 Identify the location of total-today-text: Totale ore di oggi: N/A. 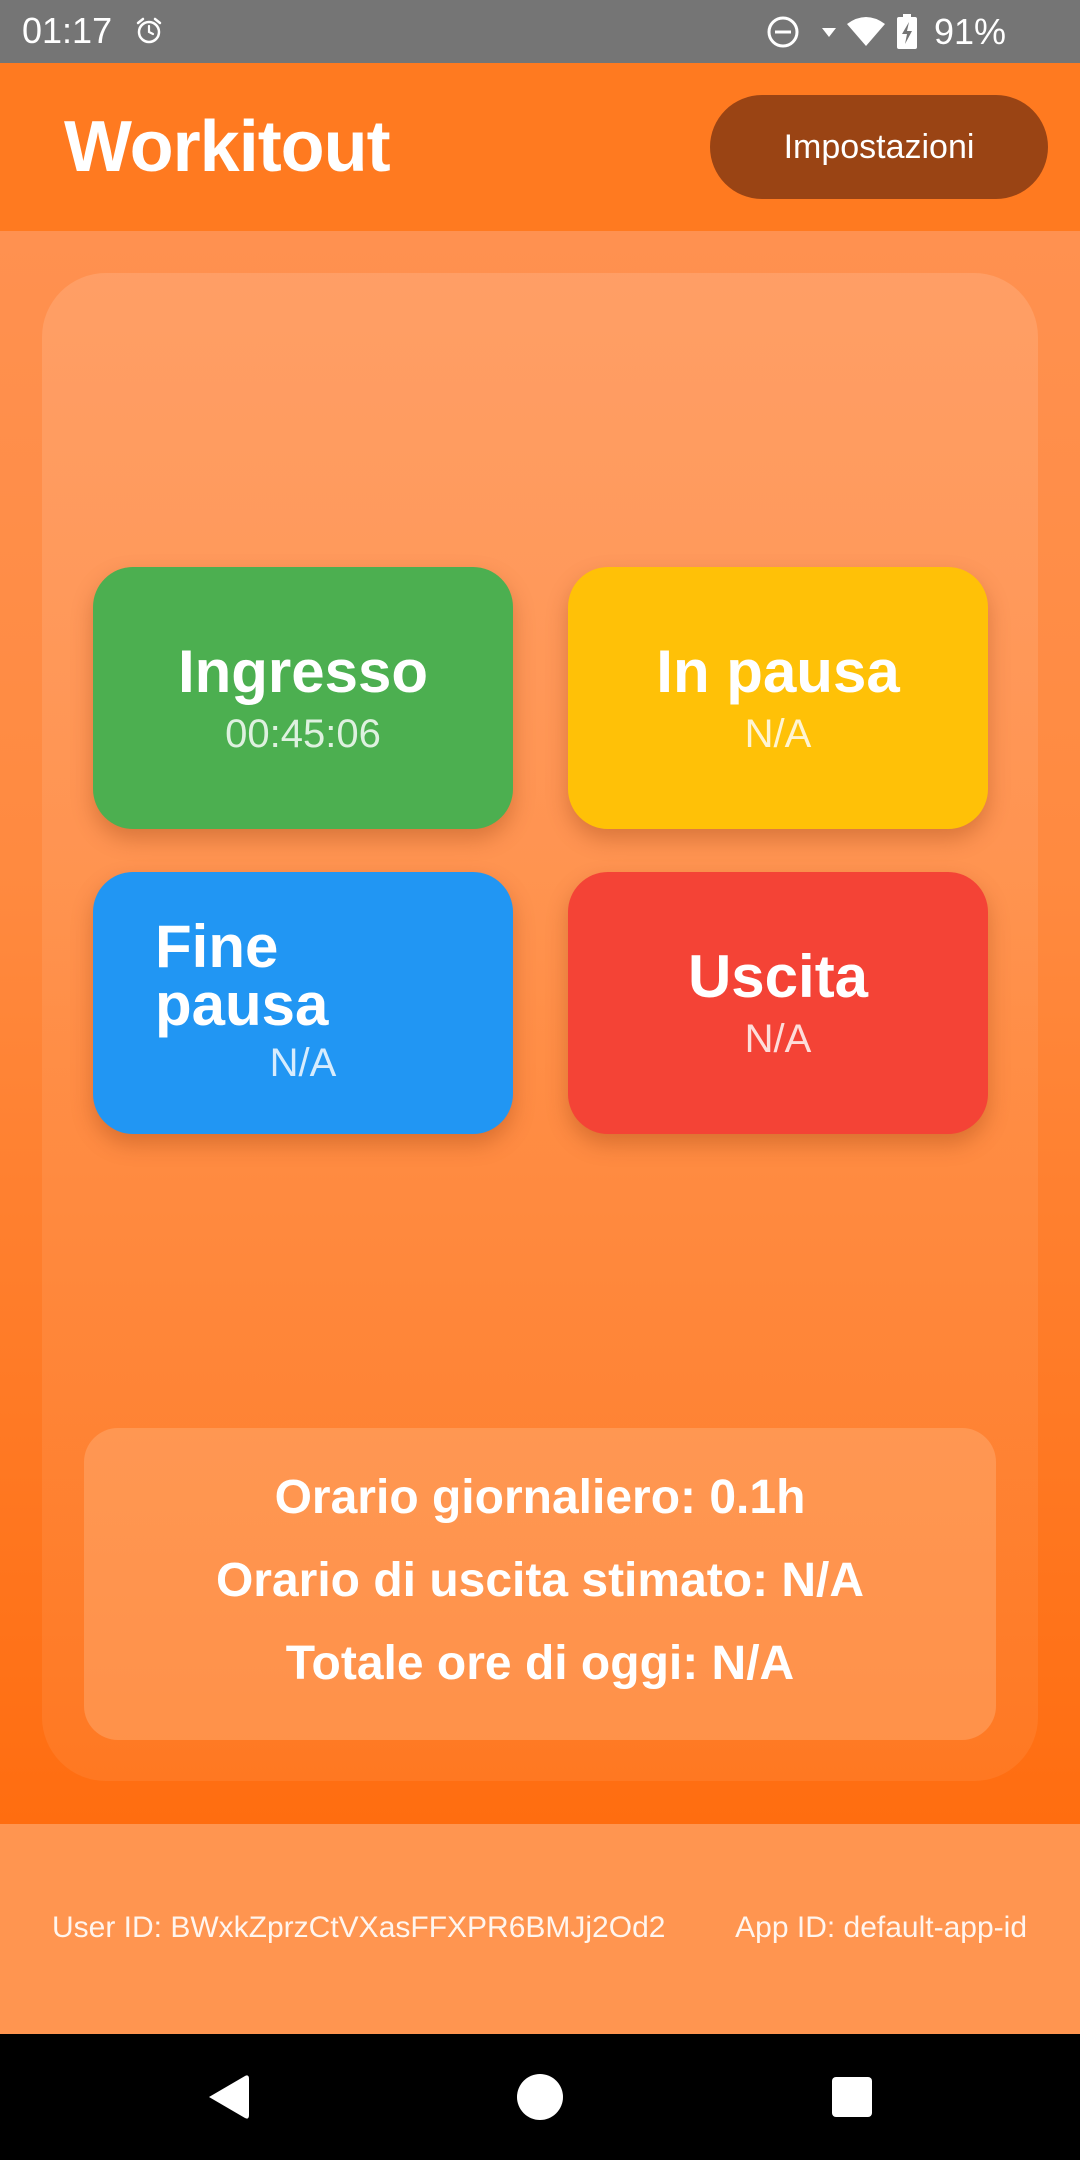
(540, 1663).